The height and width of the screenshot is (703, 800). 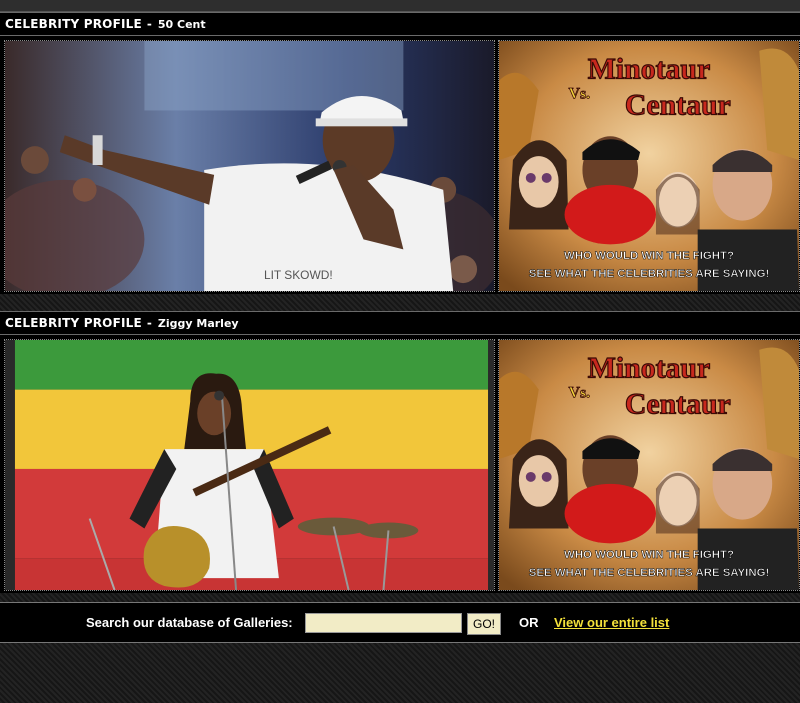 I want to click on celebrity-name: Ziggy Marley, so click(x=198, y=323).